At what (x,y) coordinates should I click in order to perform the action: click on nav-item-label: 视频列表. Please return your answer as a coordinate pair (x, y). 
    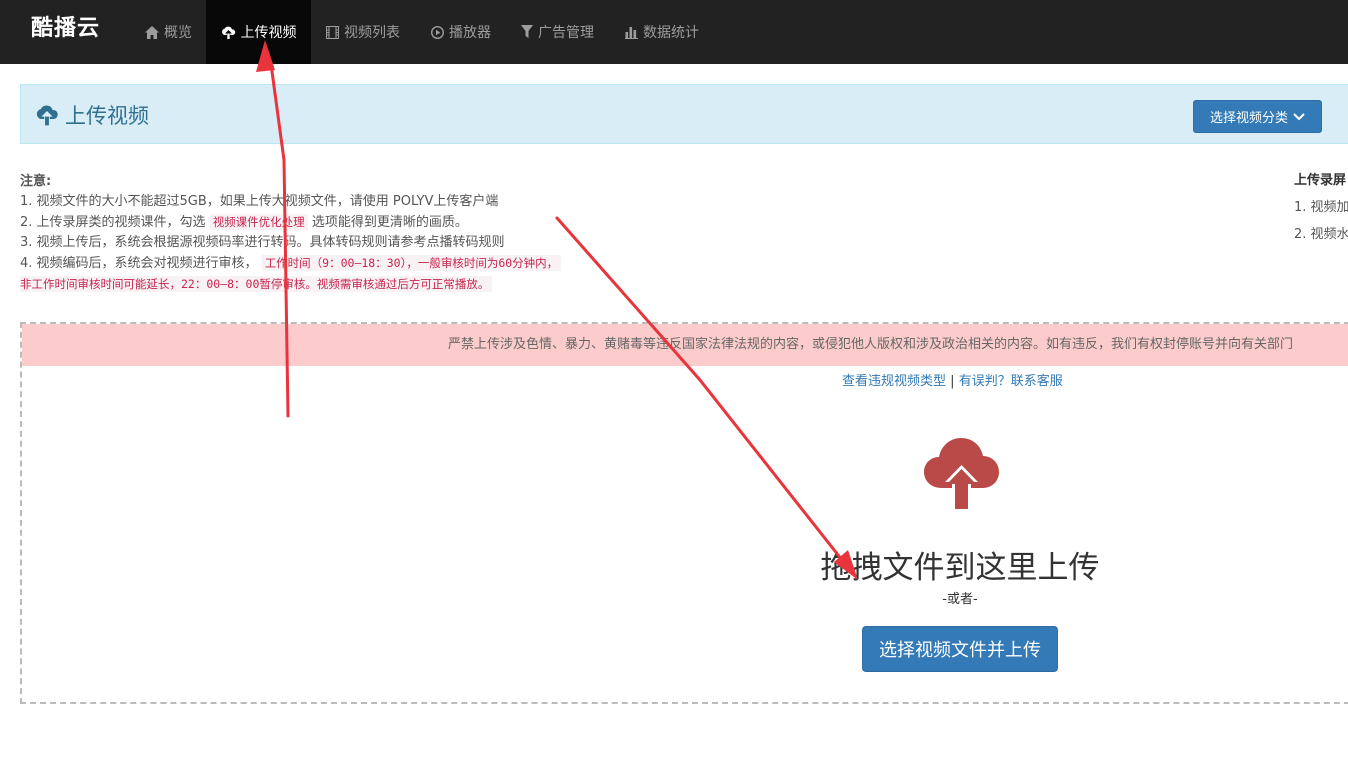
    Looking at the image, I should click on (372, 33).